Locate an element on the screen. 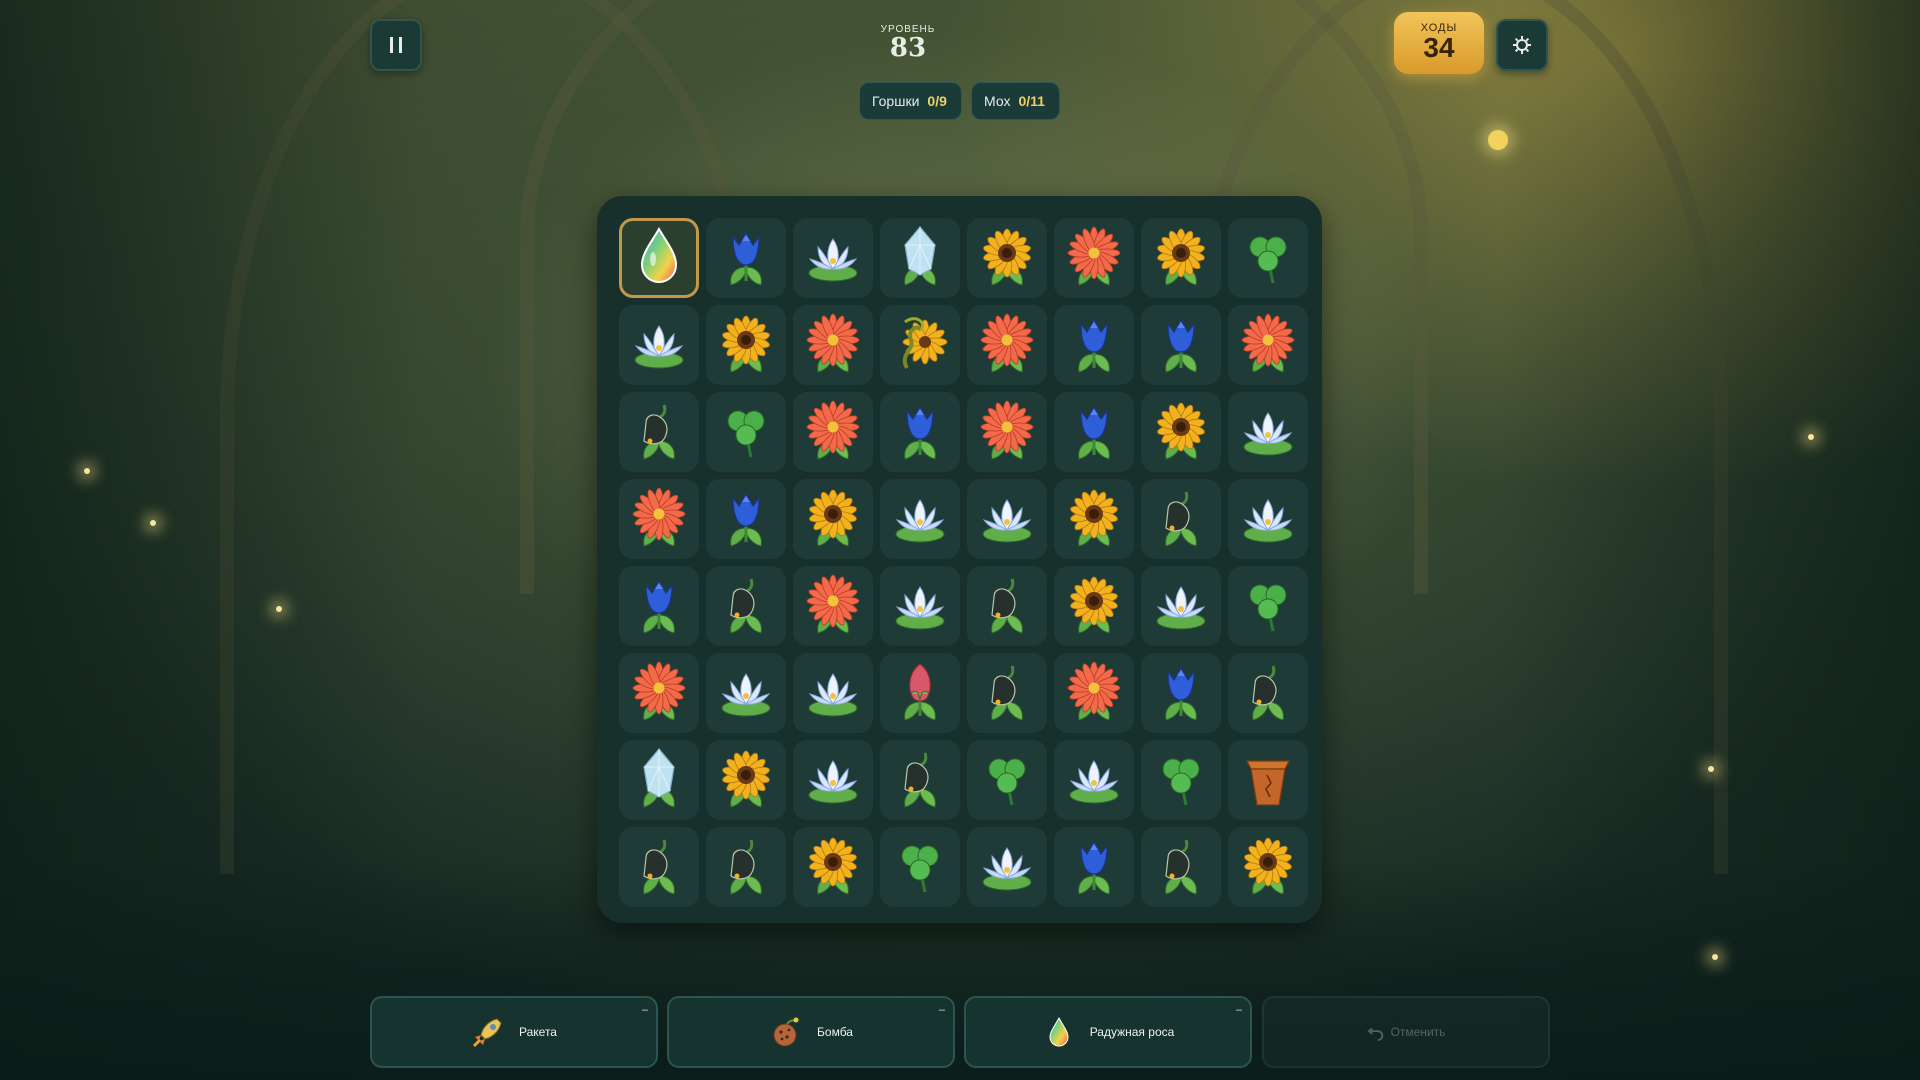 The width and height of the screenshot is (1920, 1080). pause-button is located at coordinates (396, 45).